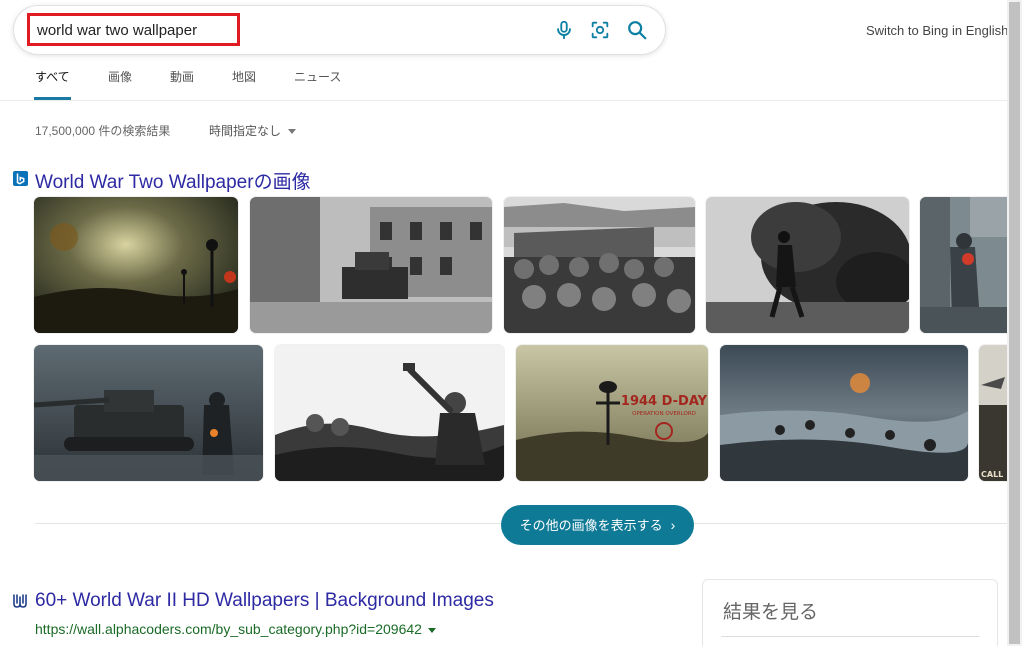 This screenshot has width=1022, height=646. Describe the element at coordinates (173, 180) in the screenshot. I see `images-section-title: World War Two Wallpaperの画像` at that location.